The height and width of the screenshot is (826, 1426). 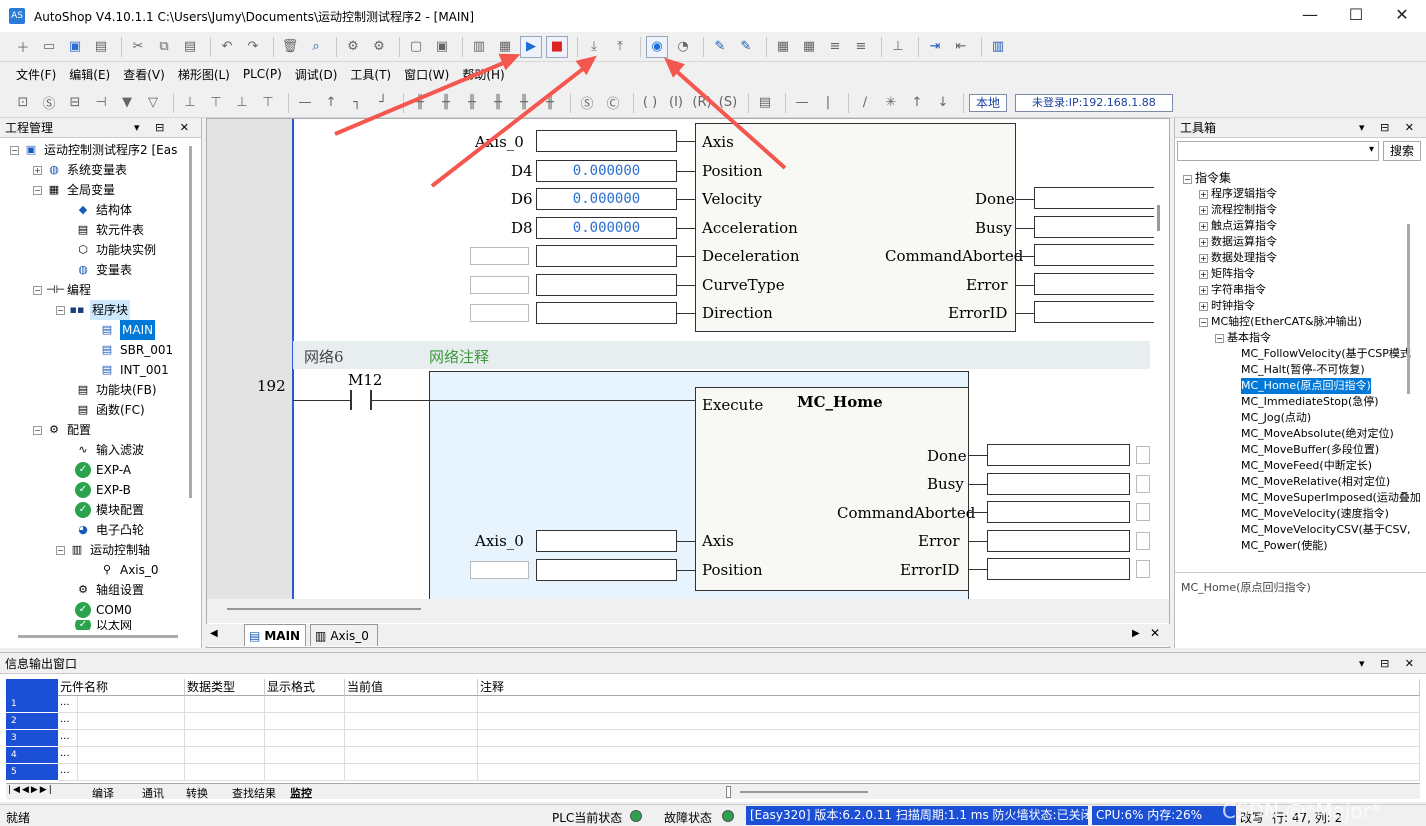 What do you see at coordinates (153, 103) in the screenshot?
I see `down2-icon: ▽` at bounding box center [153, 103].